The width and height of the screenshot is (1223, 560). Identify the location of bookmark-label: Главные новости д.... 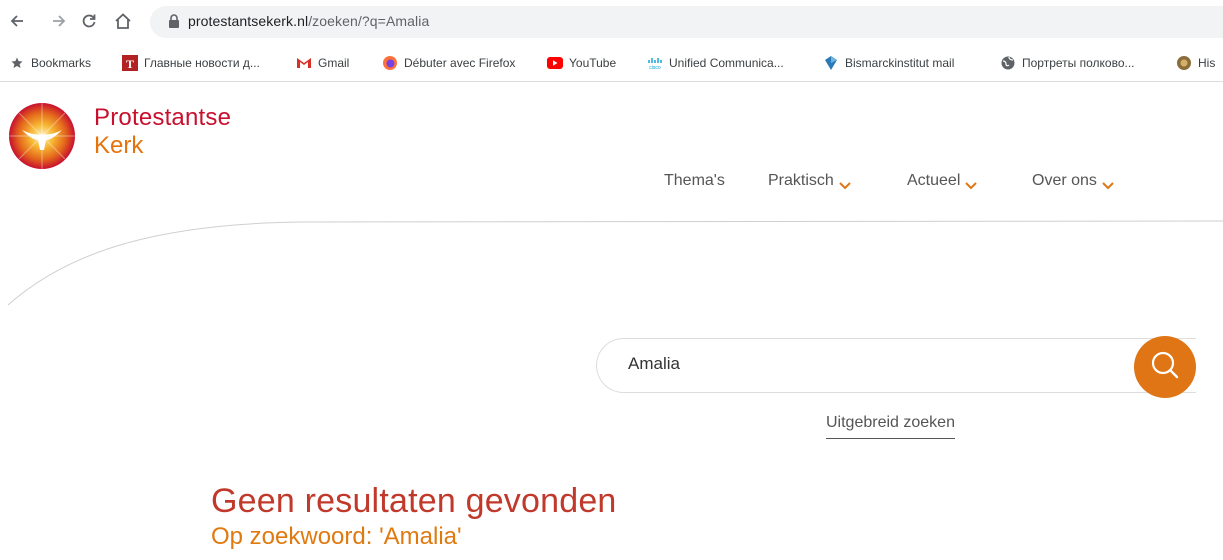
(202, 63).